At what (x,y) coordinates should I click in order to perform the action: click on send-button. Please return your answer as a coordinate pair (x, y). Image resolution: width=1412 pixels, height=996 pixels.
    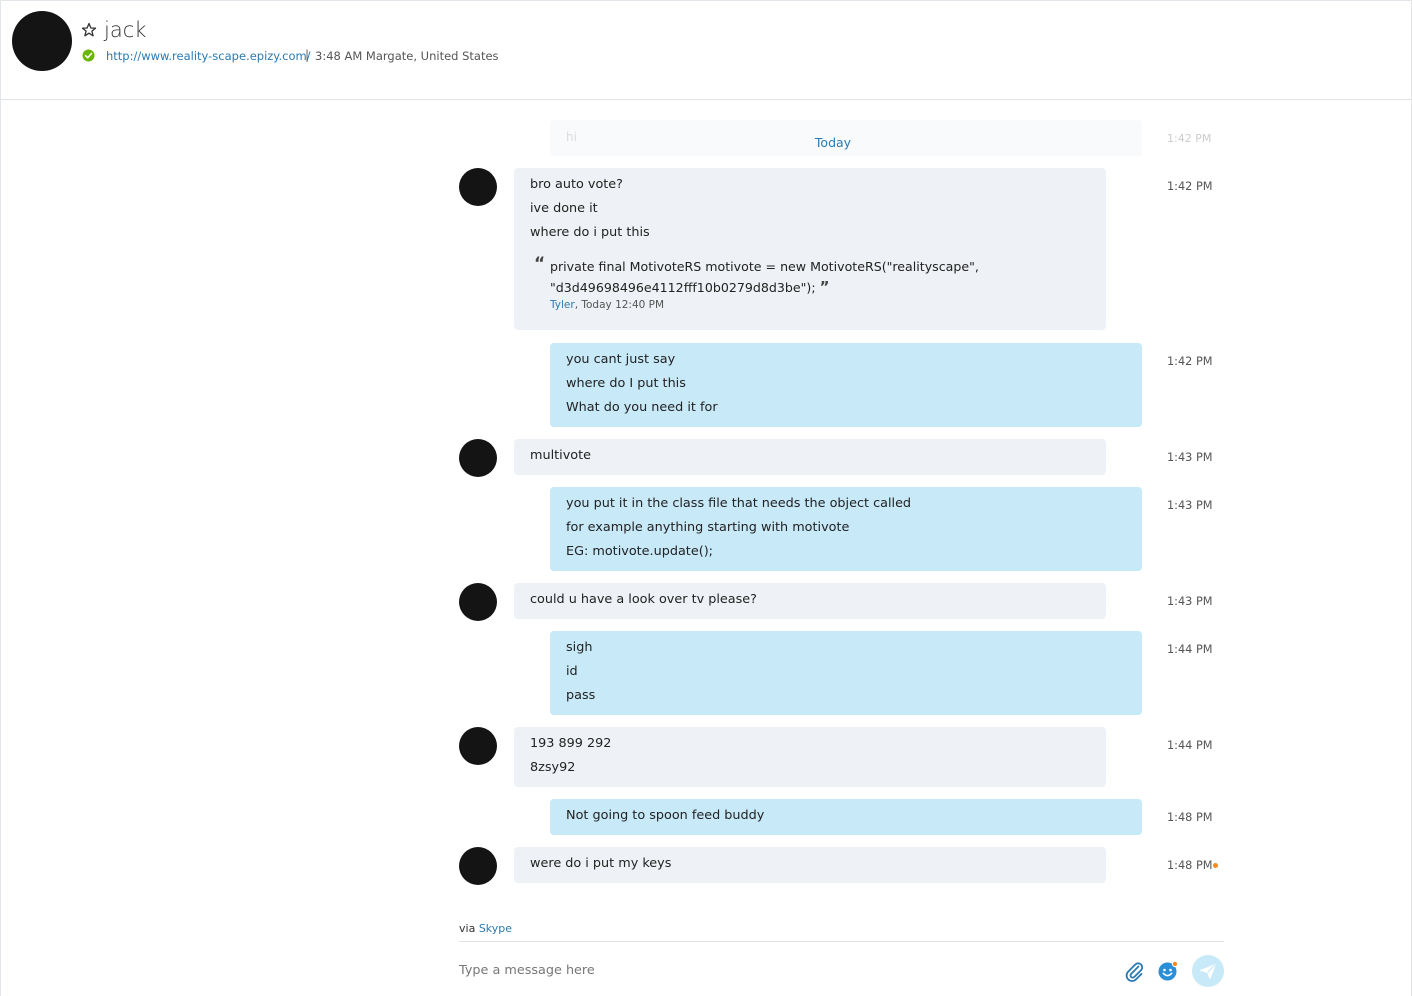
    Looking at the image, I should click on (1208, 971).